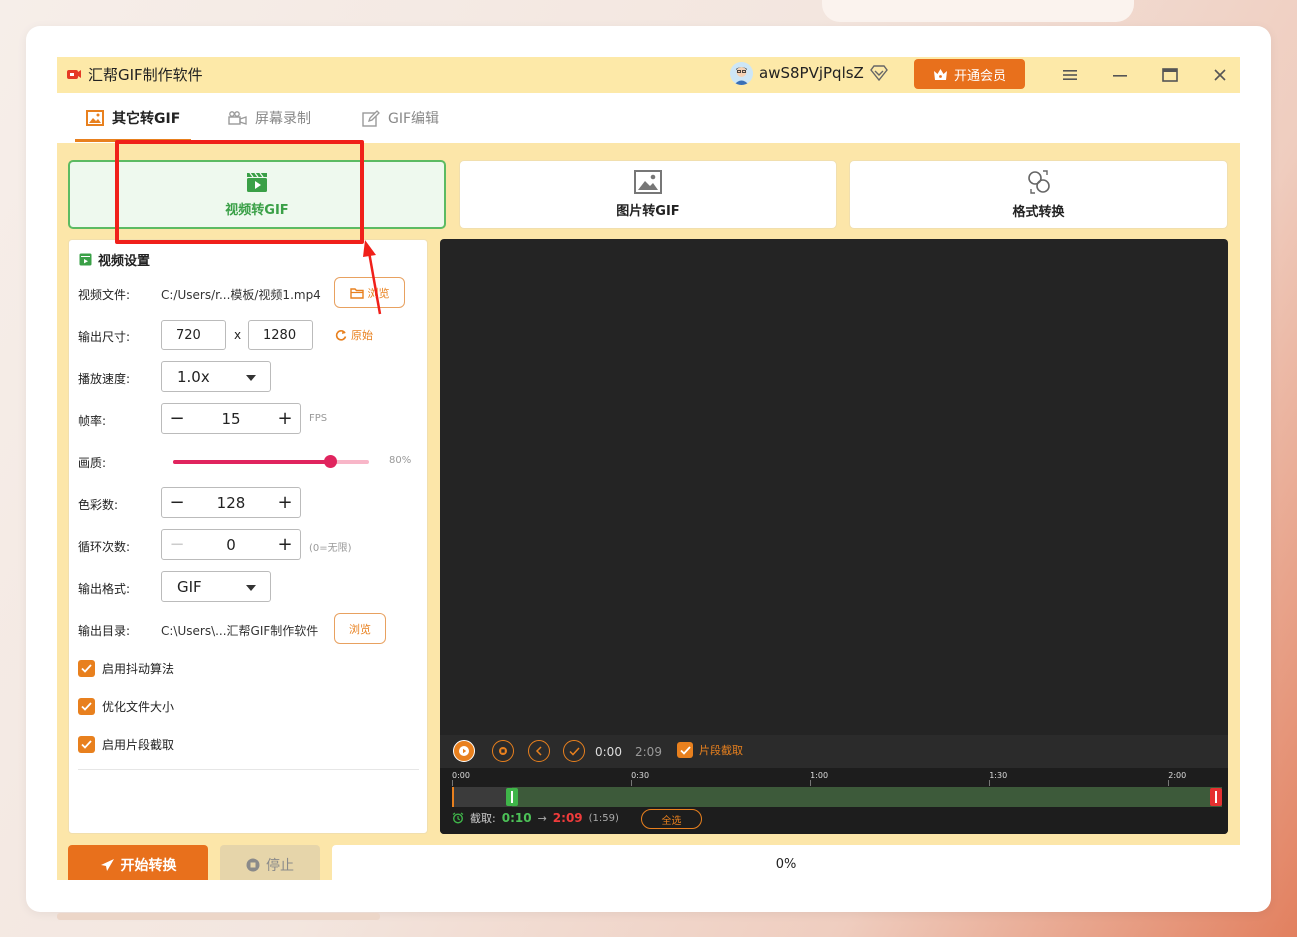 The image size is (1297, 937). I want to click on tab-other-to-gif: 其它转GIF, so click(133, 118).